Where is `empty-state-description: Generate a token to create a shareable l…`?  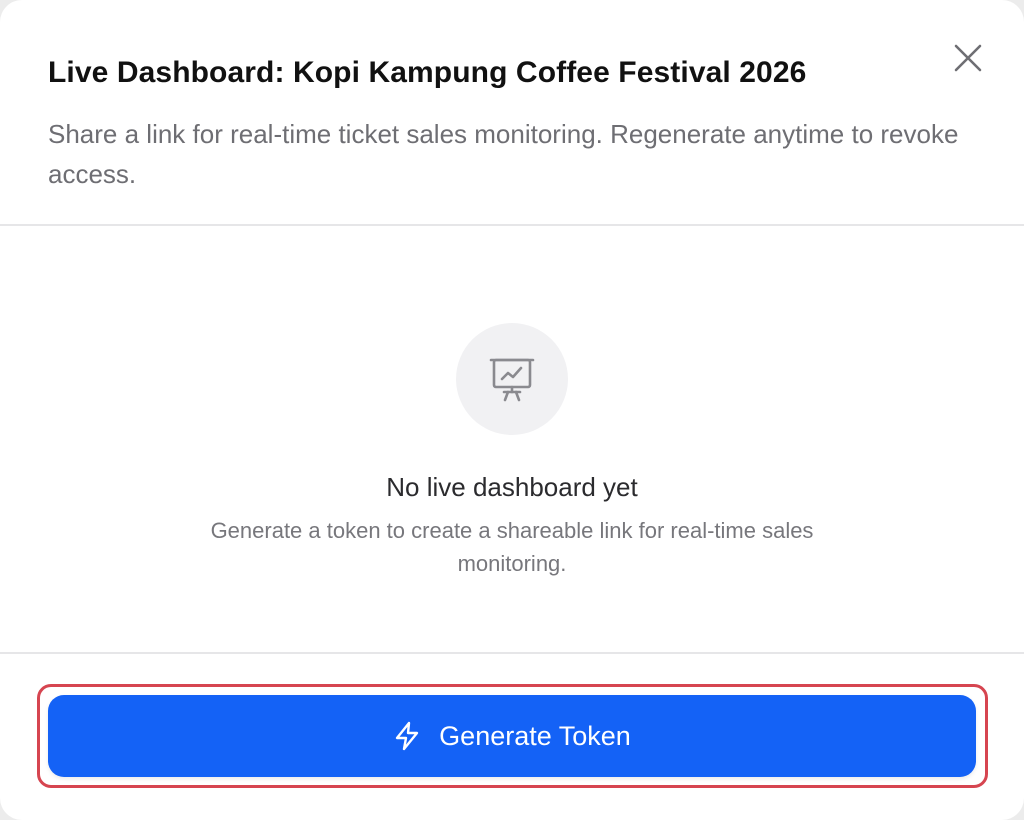 empty-state-description: Generate a token to create a shareable l… is located at coordinates (512, 547).